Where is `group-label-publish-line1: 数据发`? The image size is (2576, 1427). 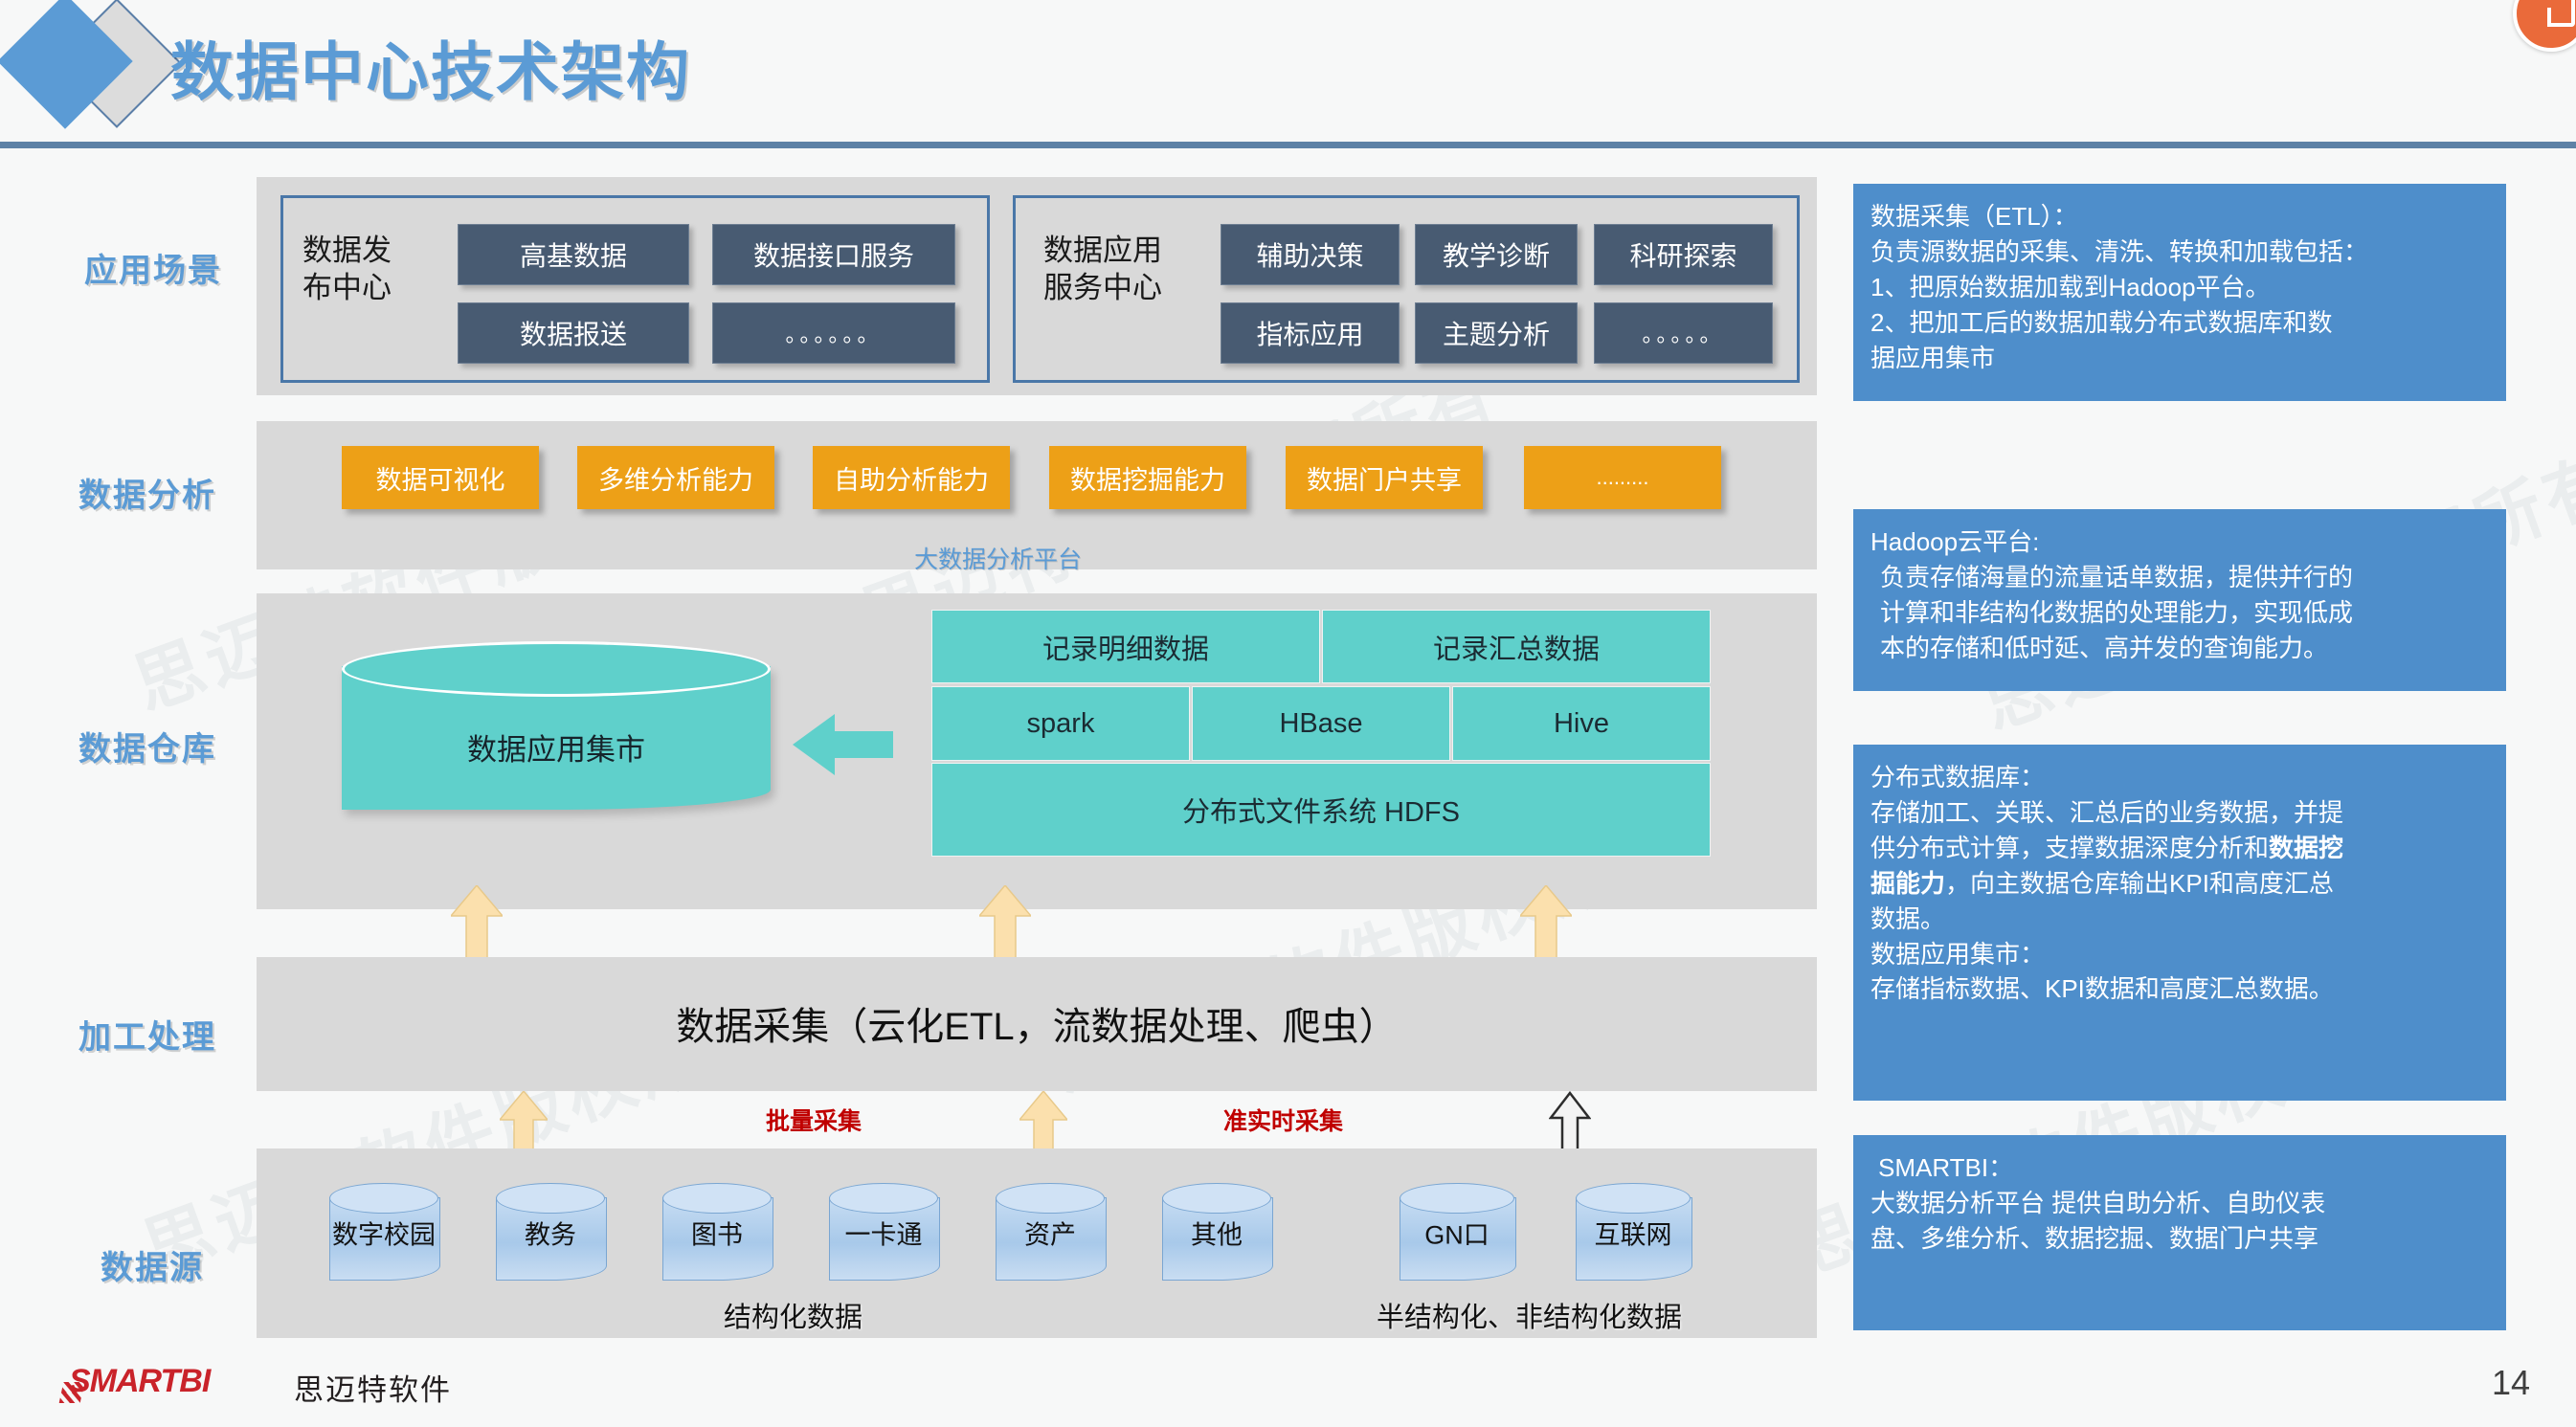 group-label-publish-line1: 数据发 is located at coordinates (347, 251).